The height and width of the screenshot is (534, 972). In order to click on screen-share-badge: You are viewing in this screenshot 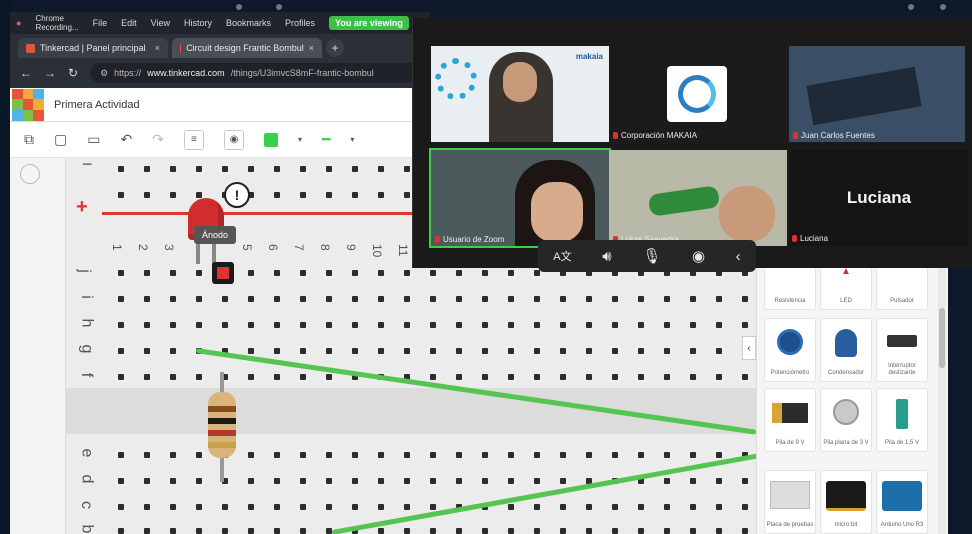, I will do `click(369, 23)`.